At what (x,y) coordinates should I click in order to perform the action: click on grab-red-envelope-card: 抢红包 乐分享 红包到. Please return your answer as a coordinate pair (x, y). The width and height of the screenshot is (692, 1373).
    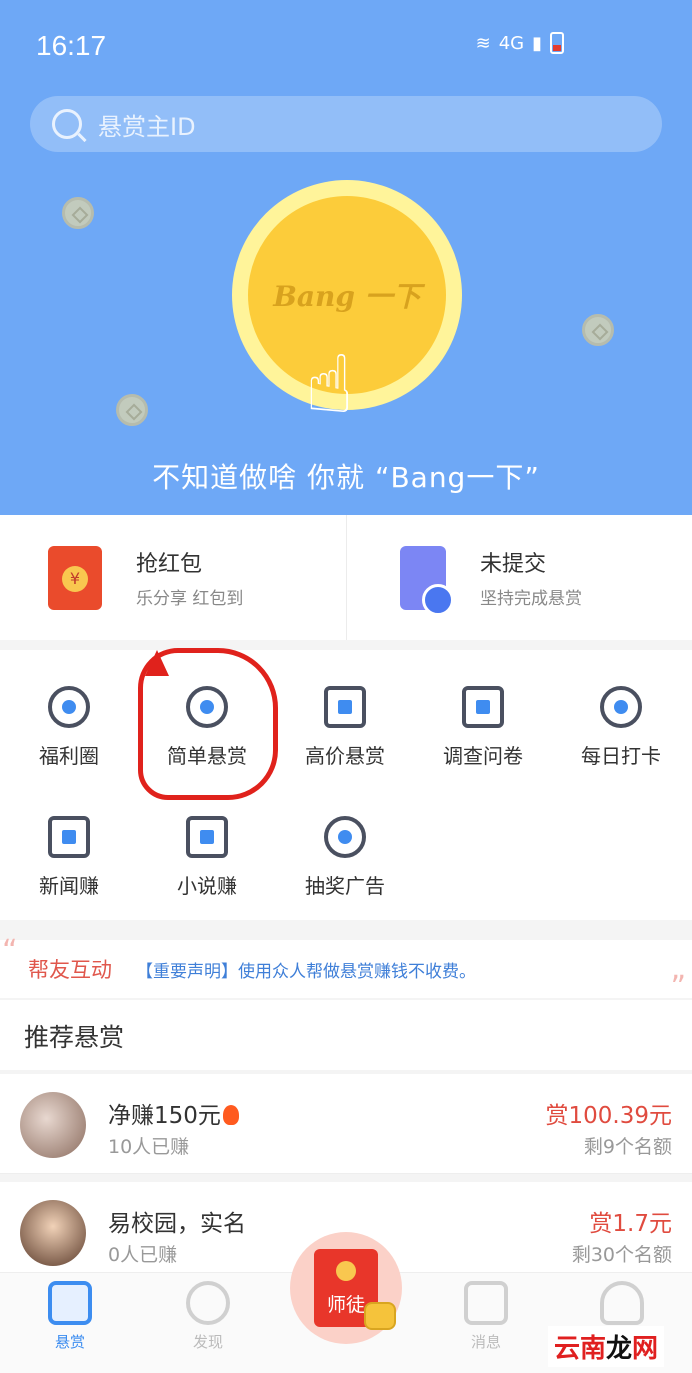
    Looking at the image, I should click on (173, 577).